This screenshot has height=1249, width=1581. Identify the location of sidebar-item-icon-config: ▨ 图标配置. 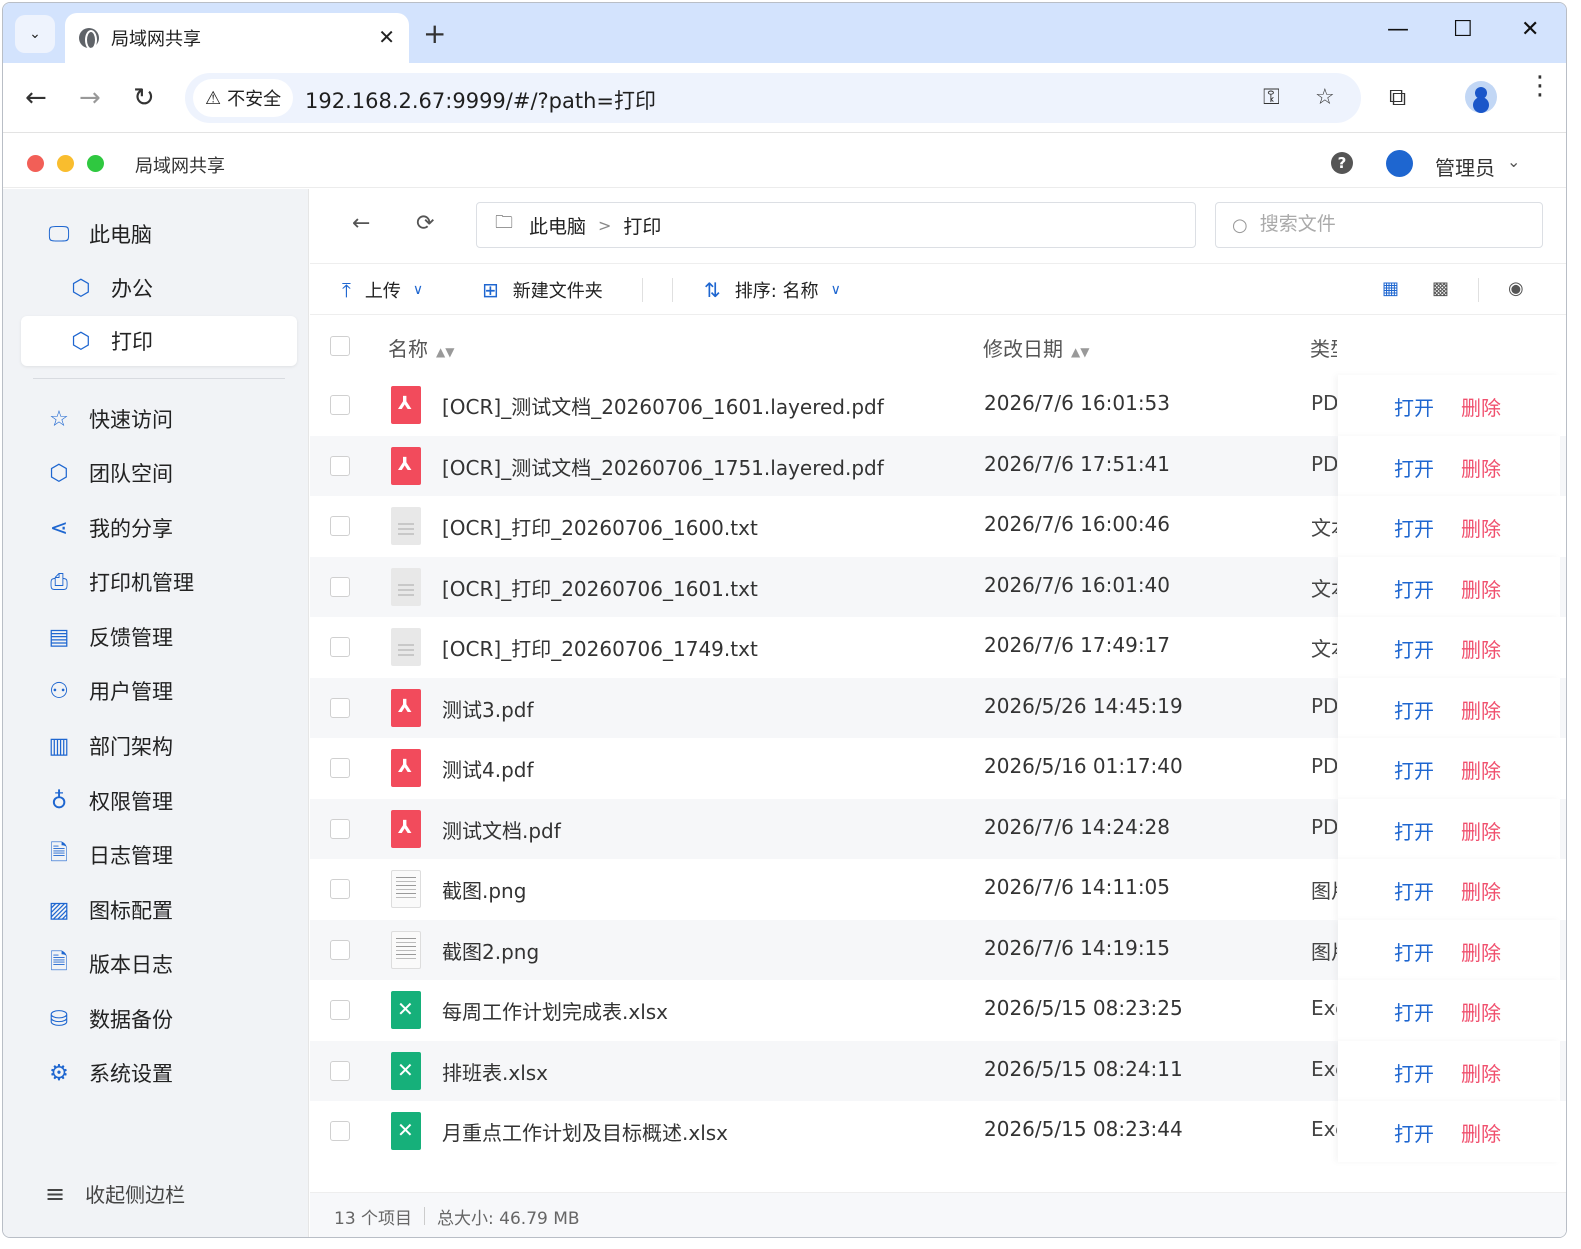
(159, 910).